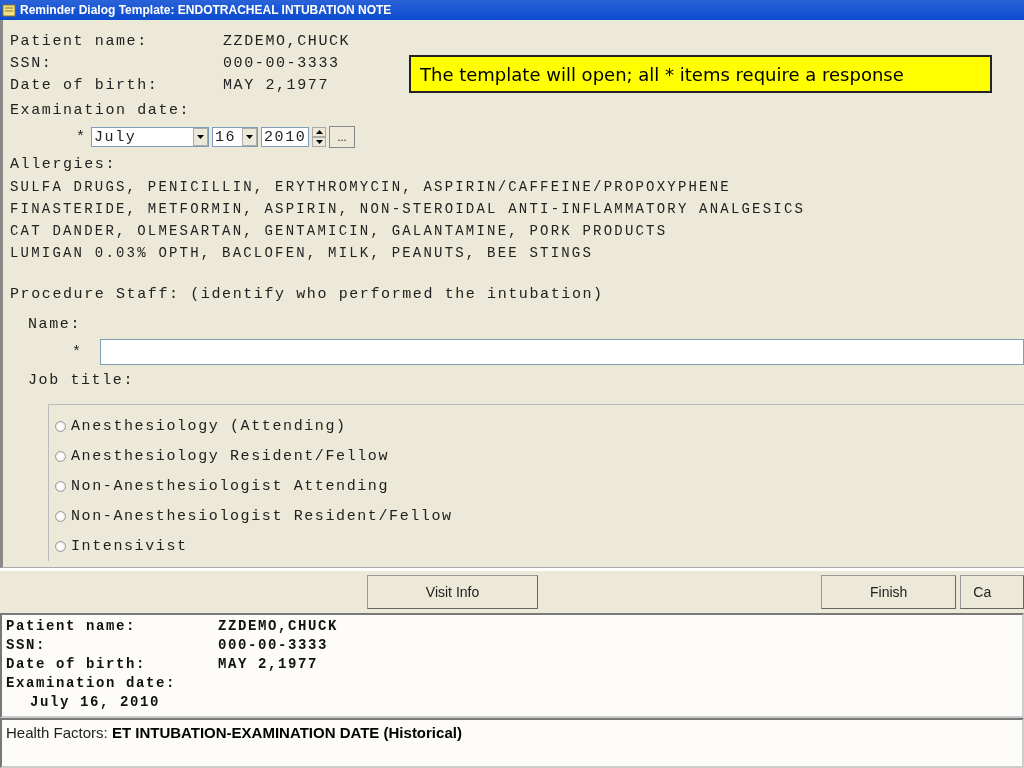 This screenshot has height=768, width=1024. Describe the element at coordinates (302, 253) in the screenshot. I see `allergy-line: LUMIGAN 0.03% OPTH, BACLOFEN, MILK, PEANUTS, BEE STINGS` at that location.